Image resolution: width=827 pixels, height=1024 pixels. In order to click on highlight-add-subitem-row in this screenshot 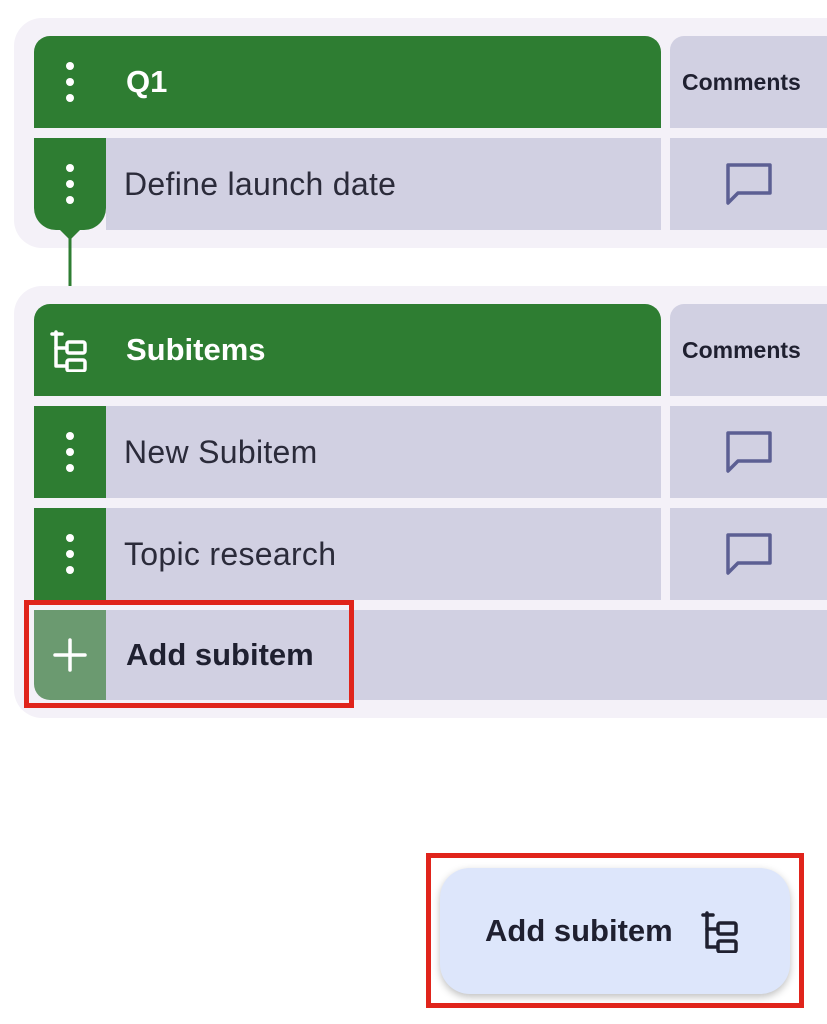, I will do `click(189, 654)`.